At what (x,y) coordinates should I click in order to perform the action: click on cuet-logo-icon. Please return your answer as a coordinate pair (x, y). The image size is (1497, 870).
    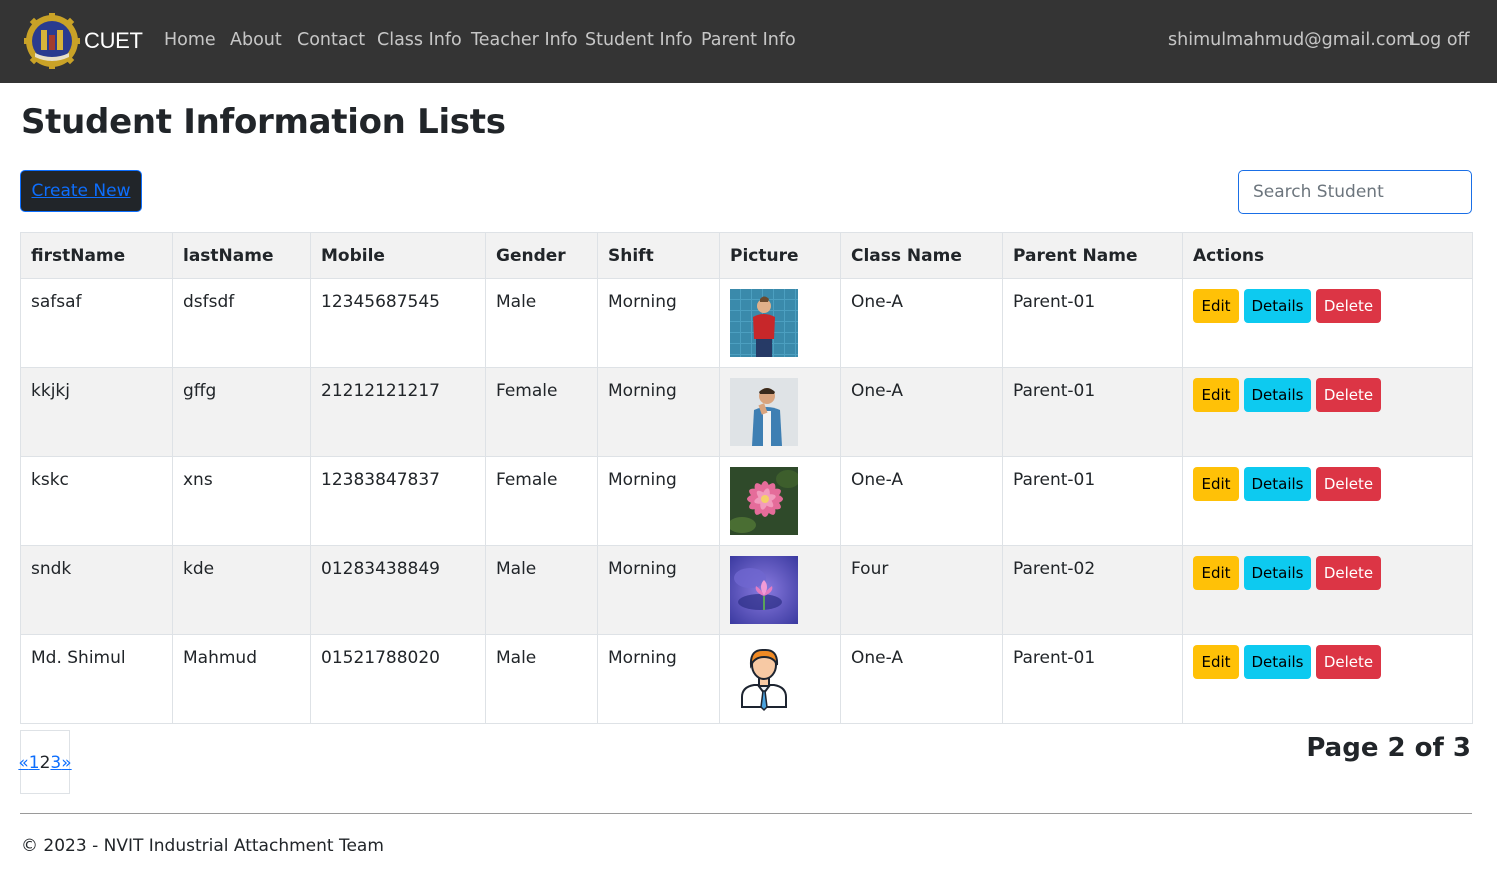
    Looking at the image, I should click on (52, 41).